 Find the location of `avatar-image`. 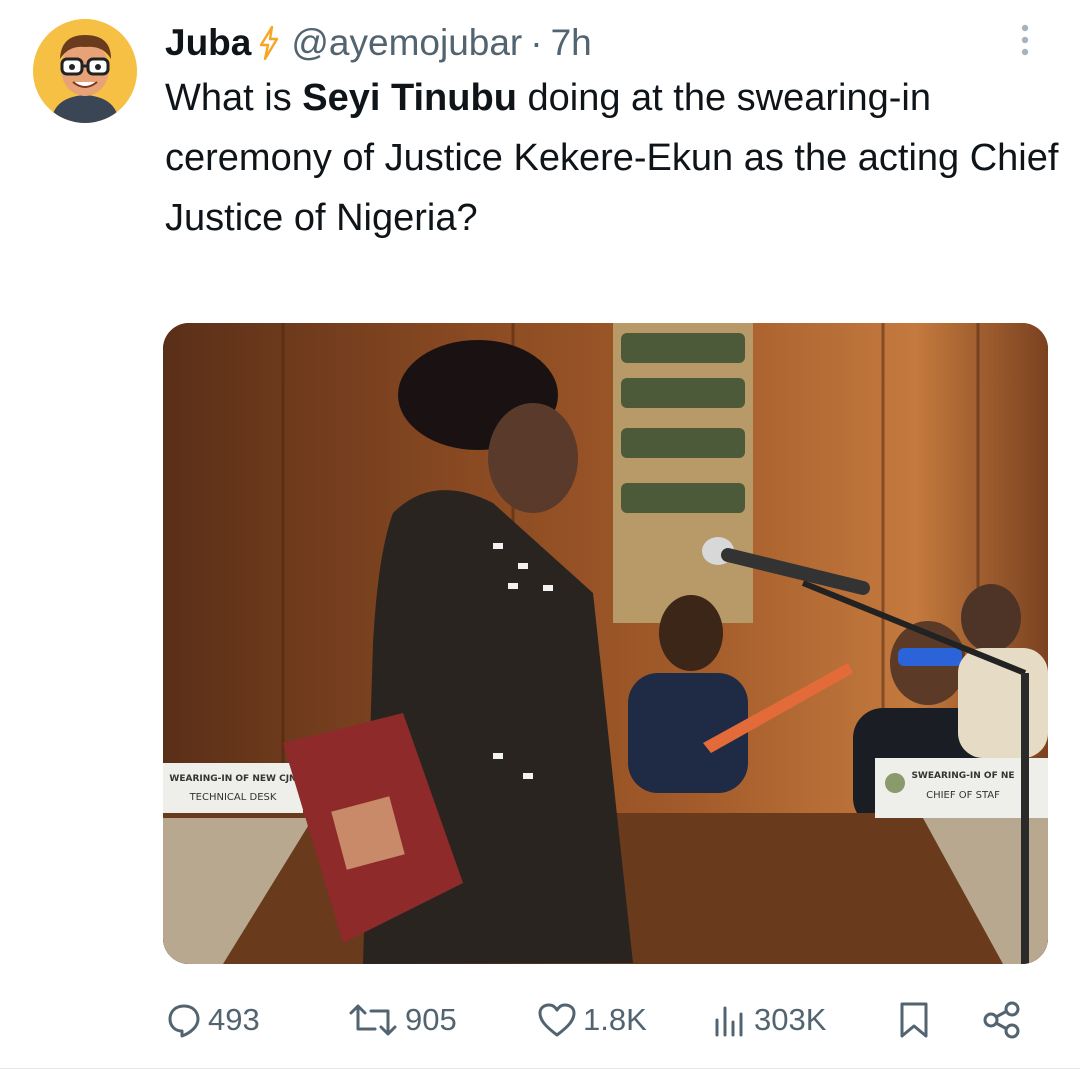

avatar-image is located at coordinates (85, 71).